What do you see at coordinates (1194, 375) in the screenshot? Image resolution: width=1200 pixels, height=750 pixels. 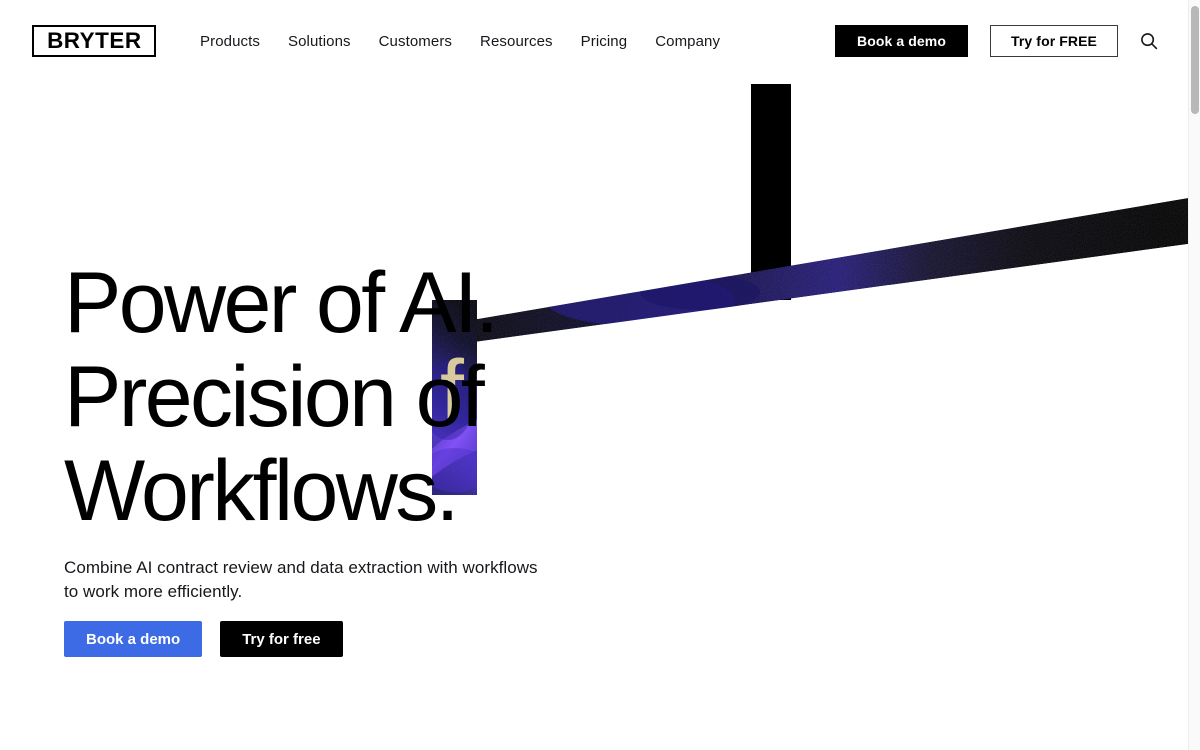 I see `page-scrollbar-track` at bounding box center [1194, 375].